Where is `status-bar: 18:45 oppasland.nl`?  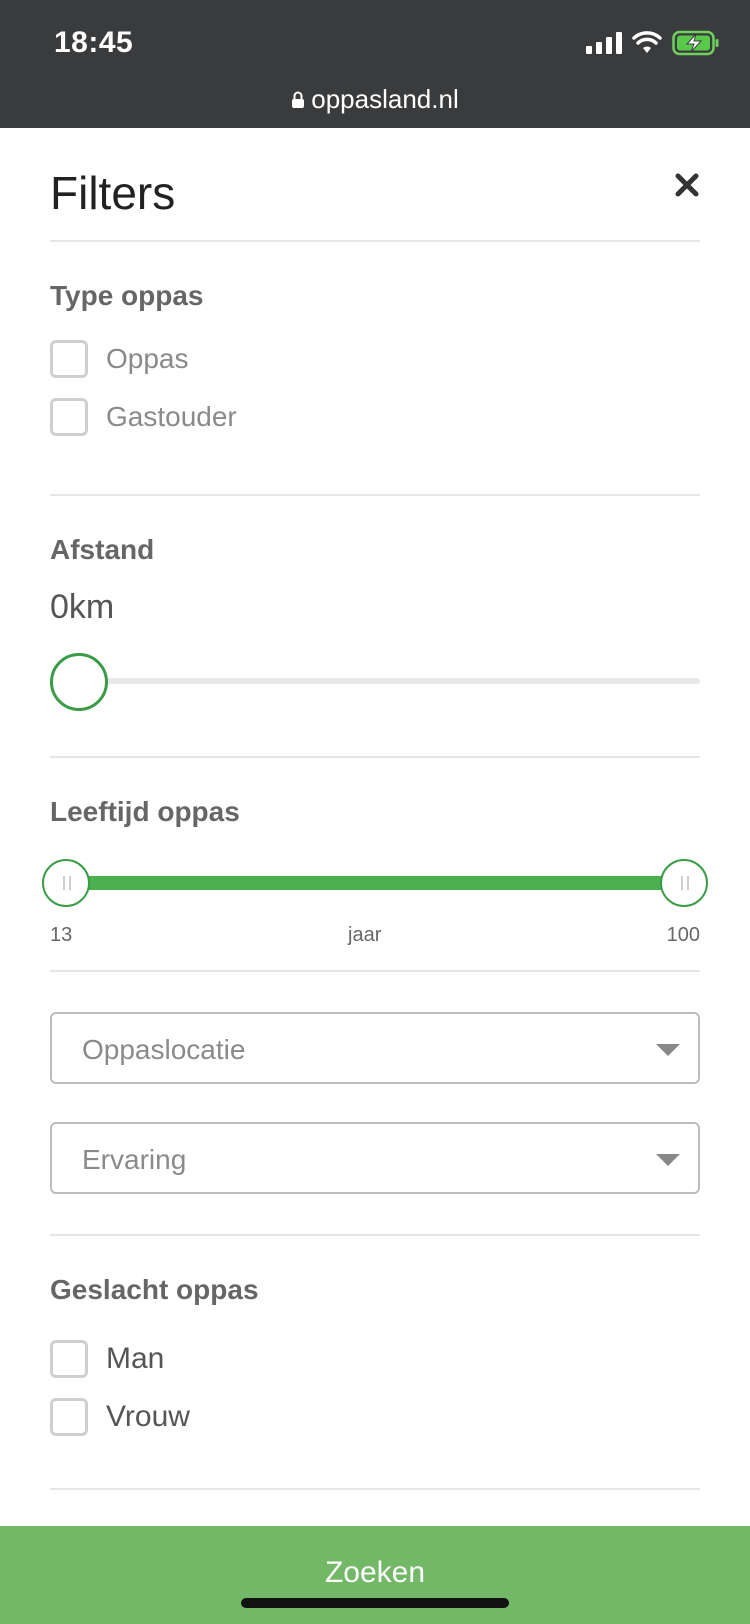 status-bar: 18:45 oppasland.nl is located at coordinates (375, 64).